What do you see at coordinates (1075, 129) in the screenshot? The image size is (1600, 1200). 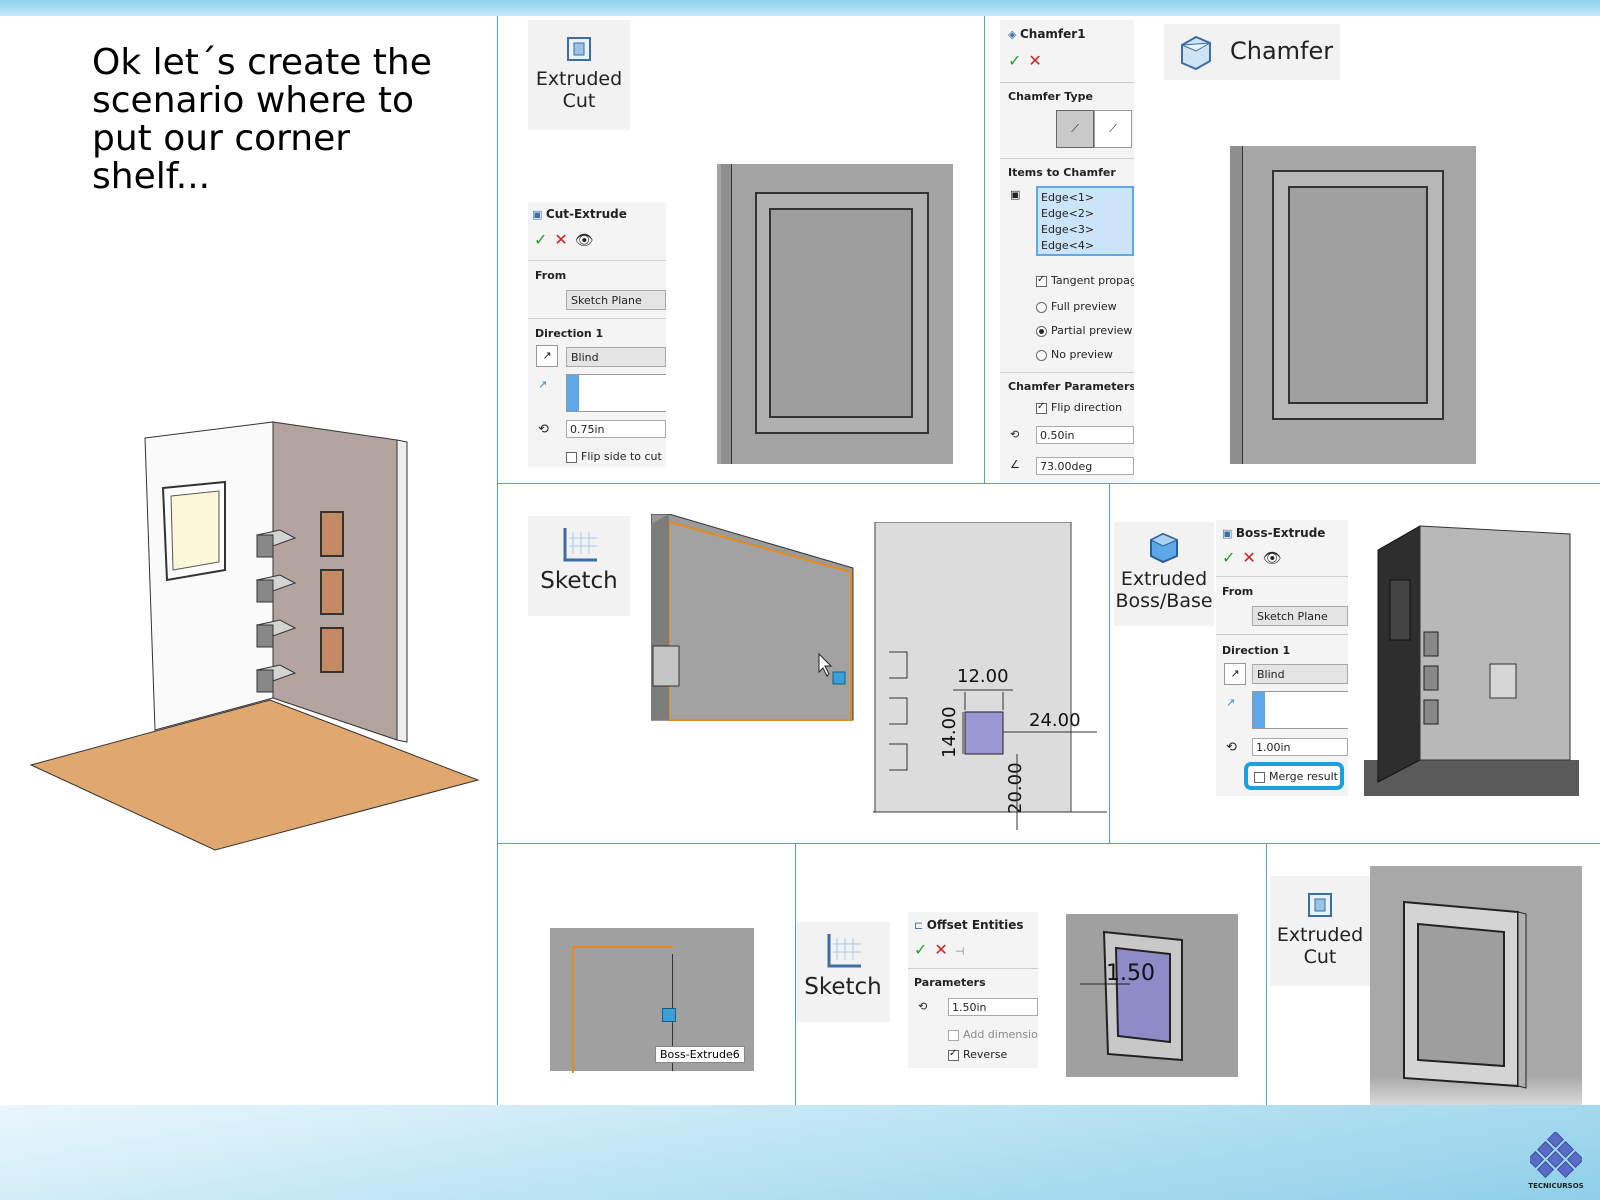 I see `angle-distance-type-icon: ⟋` at bounding box center [1075, 129].